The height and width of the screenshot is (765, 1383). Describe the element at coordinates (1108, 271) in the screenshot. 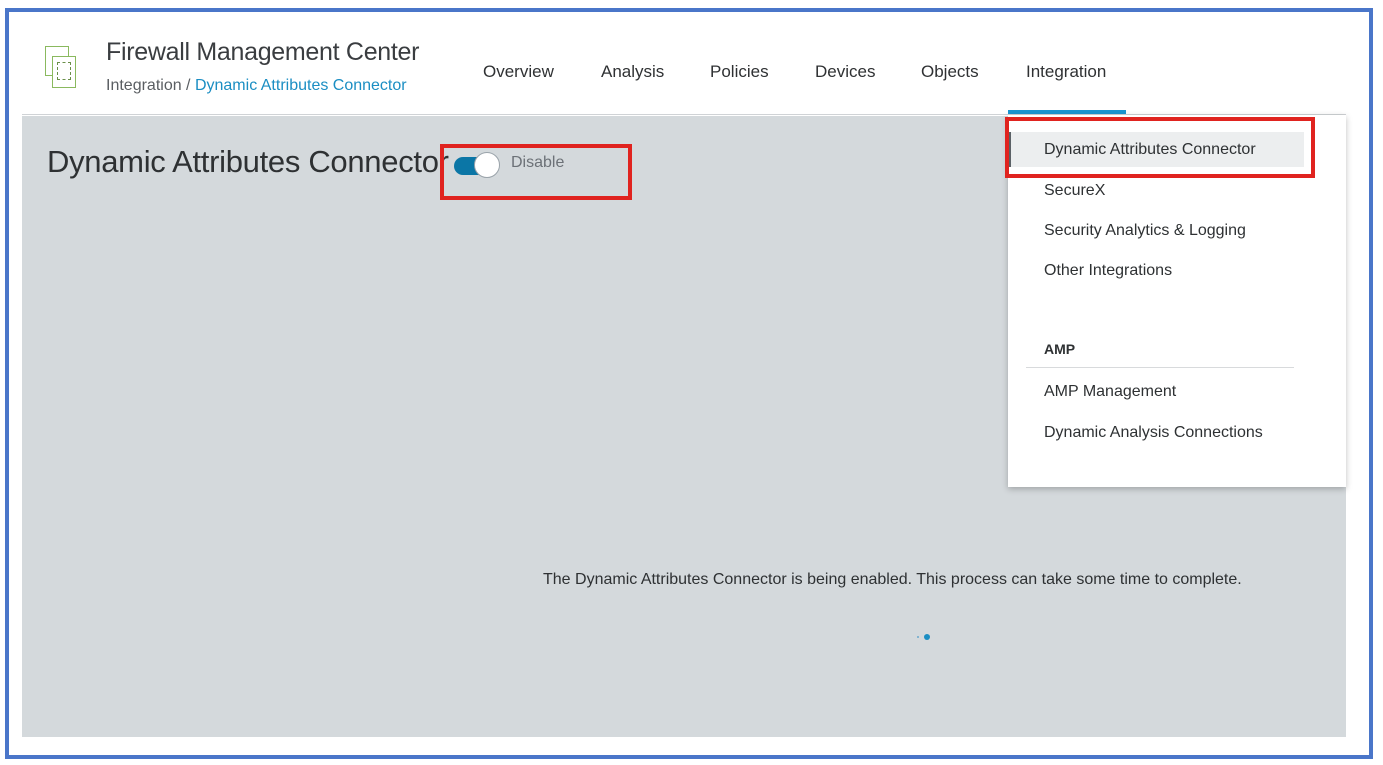

I see `menu-item-other-integrations: Other Integrations` at that location.